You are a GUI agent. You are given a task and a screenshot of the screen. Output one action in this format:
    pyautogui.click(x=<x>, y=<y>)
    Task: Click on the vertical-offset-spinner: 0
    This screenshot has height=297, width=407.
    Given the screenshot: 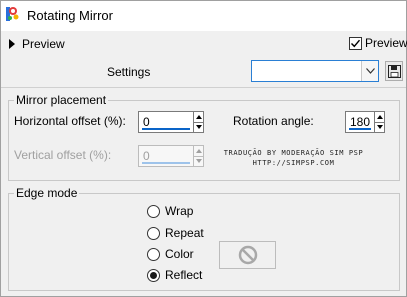 What is the action you would take?
    pyautogui.click(x=171, y=156)
    